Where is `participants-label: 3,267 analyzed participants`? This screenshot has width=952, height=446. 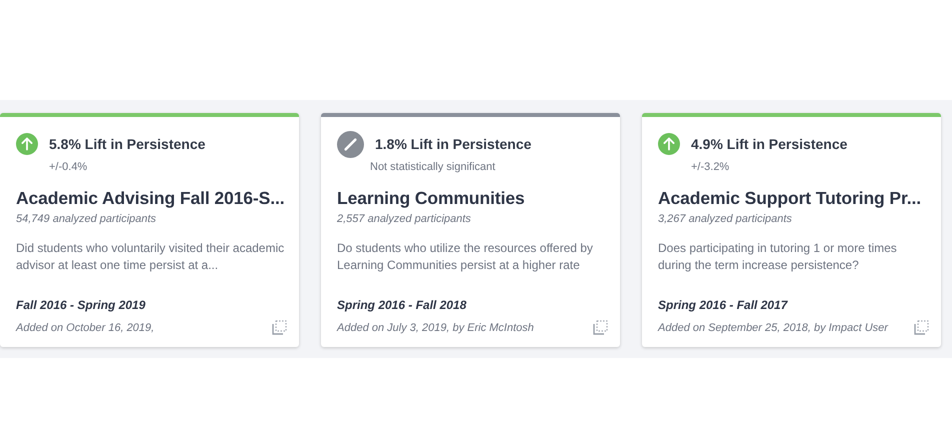 participants-label: 3,267 analyzed participants is located at coordinates (725, 219).